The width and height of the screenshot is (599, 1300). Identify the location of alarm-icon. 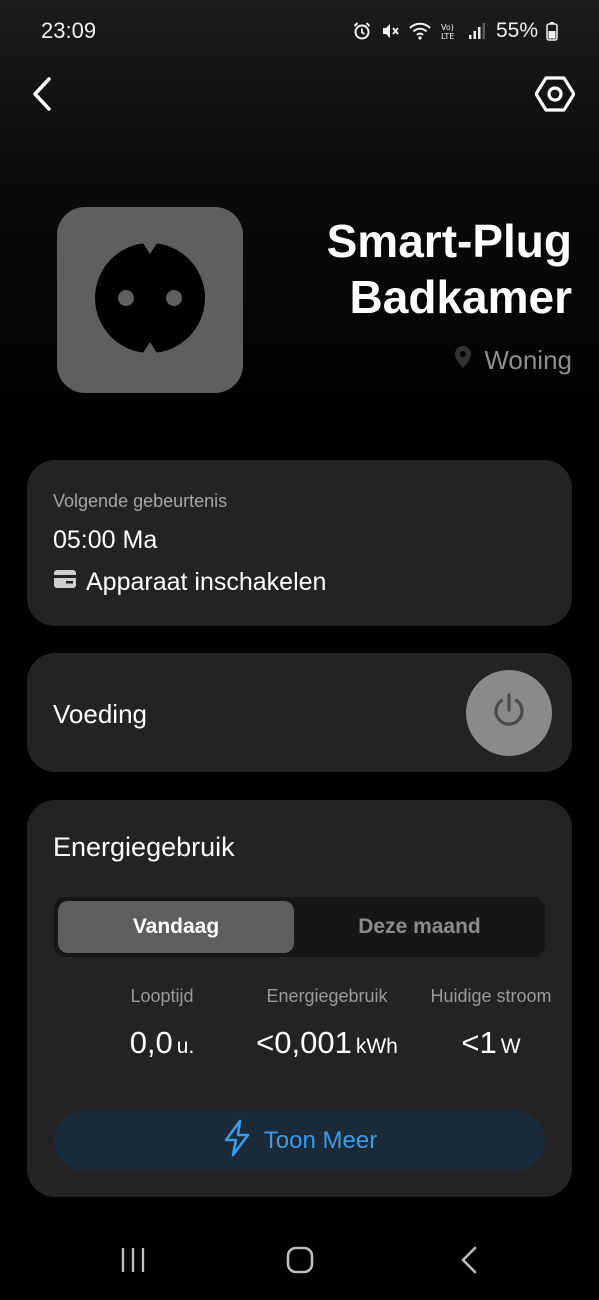
(362, 31).